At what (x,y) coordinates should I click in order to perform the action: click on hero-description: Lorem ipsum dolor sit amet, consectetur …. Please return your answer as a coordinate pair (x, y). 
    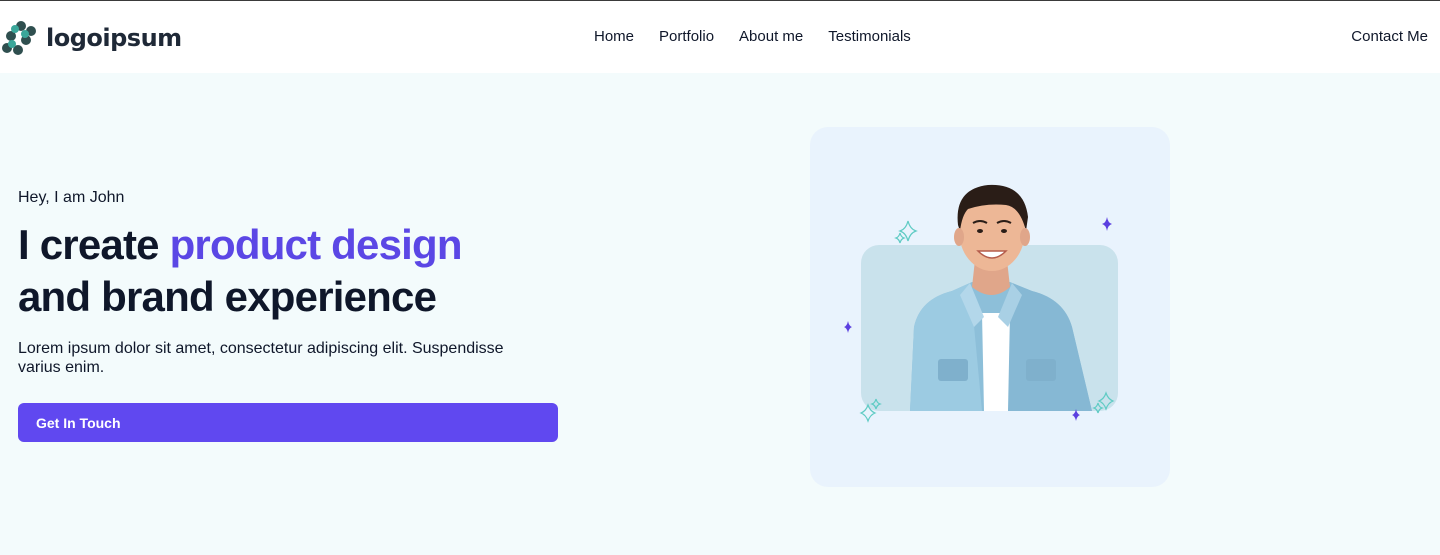
    Looking at the image, I should click on (261, 358).